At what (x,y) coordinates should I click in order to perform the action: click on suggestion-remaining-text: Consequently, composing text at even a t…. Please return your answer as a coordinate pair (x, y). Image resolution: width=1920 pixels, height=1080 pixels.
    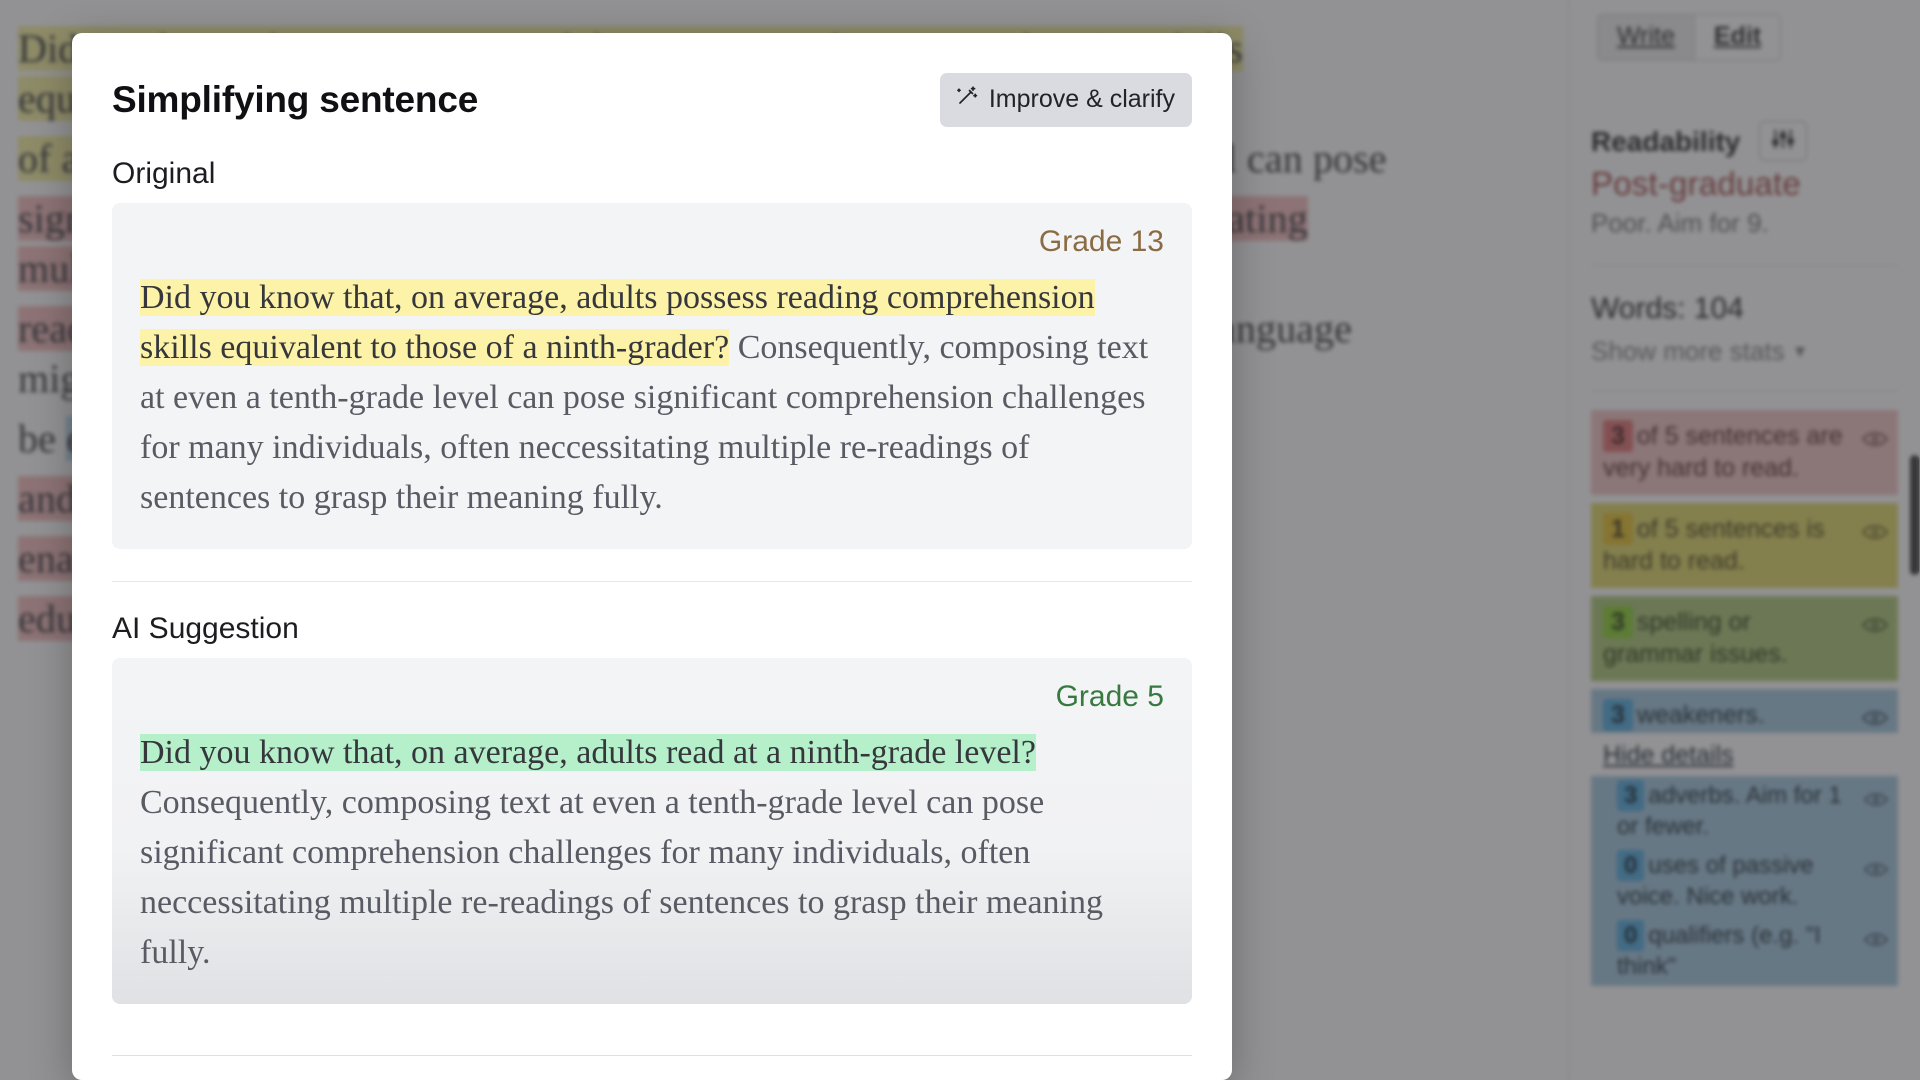
    Looking at the image, I should click on (622, 877).